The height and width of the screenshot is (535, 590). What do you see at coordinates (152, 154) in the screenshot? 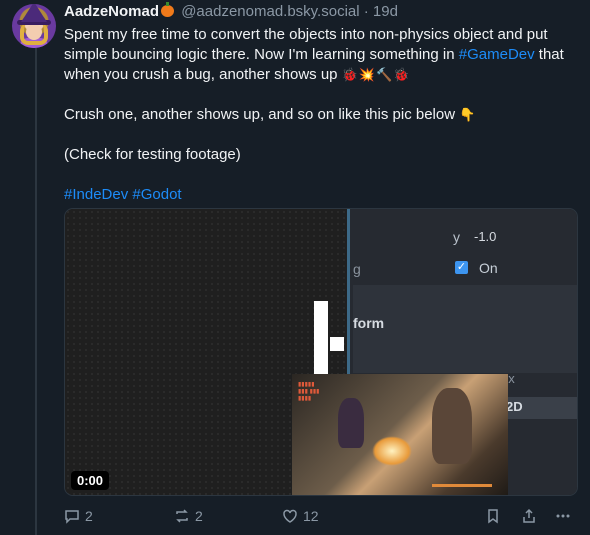
I see `post-text-line3: (Check for testing footage)` at bounding box center [152, 154].